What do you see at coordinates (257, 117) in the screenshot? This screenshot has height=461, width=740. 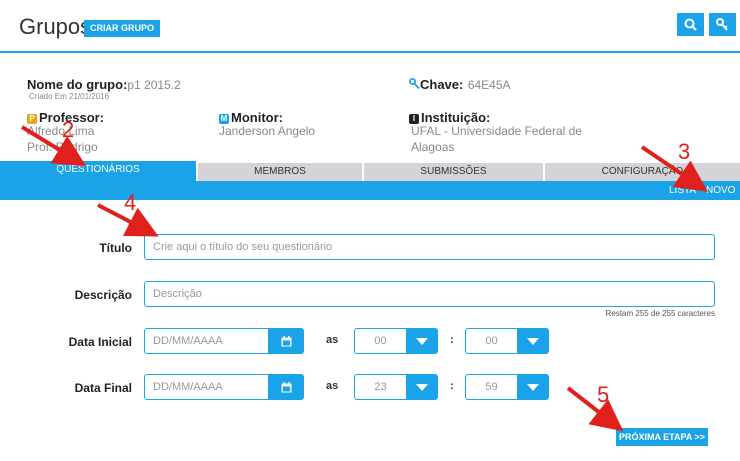 I see `monitor-label: Monitor:` at bounding box center [257, 117].